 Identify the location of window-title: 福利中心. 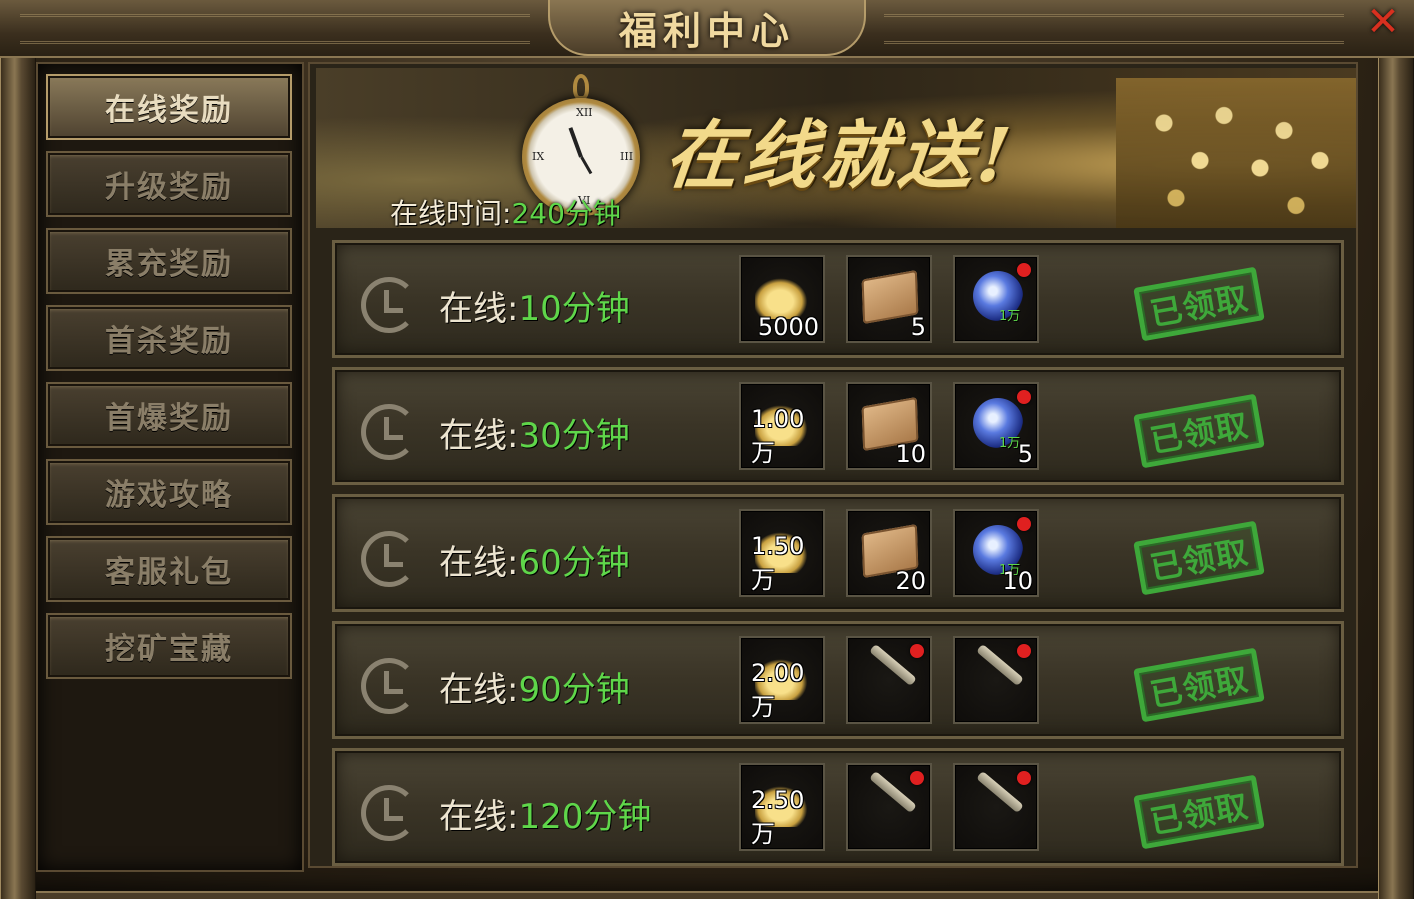
(706, 30).